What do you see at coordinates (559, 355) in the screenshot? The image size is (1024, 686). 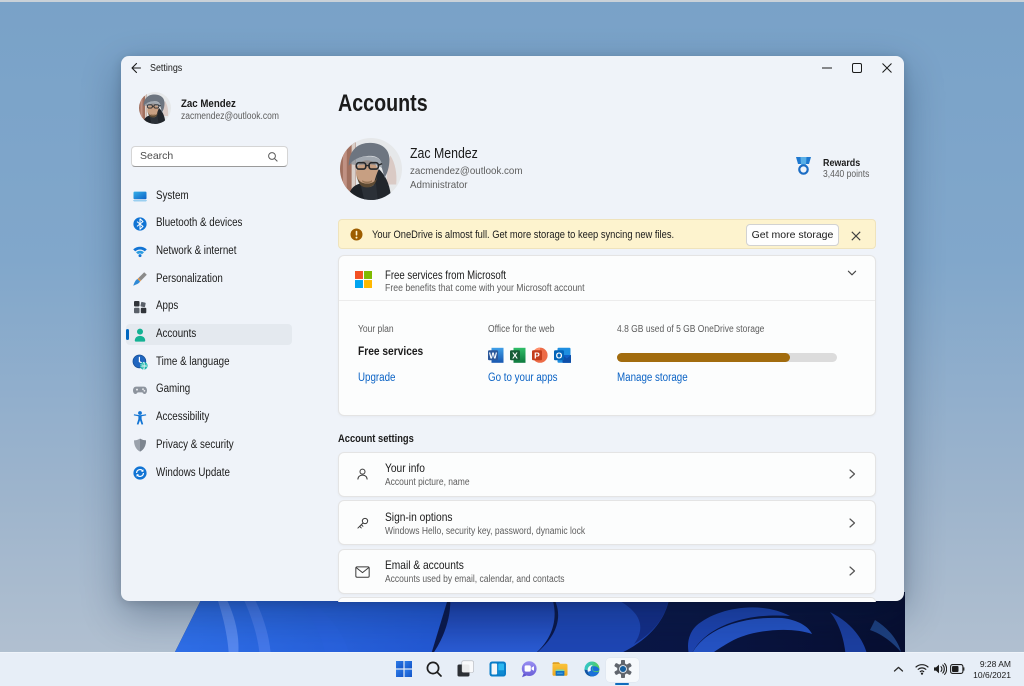 I see `svg-text: O` at bounding box center [559, 355].